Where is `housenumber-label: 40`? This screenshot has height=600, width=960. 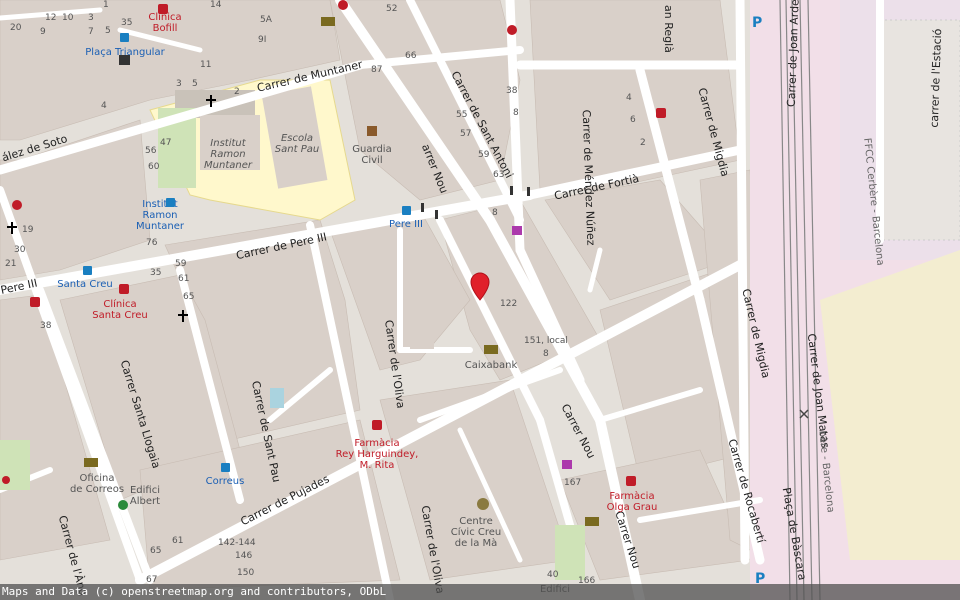
housenumber-label: 40 is located at coordinates (553, 575).